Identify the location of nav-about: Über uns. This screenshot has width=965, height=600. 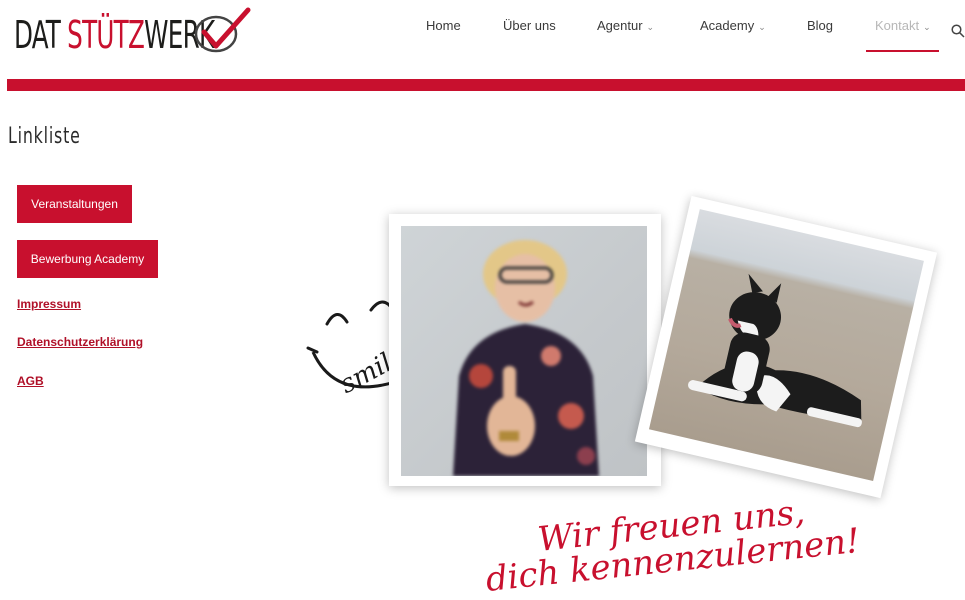
(529, 25).